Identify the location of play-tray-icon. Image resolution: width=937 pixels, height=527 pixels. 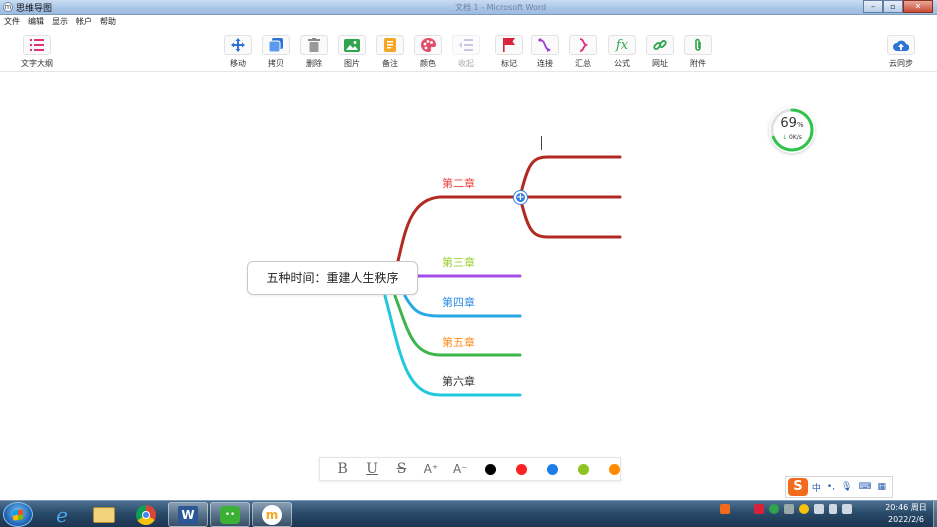
(774, 509).